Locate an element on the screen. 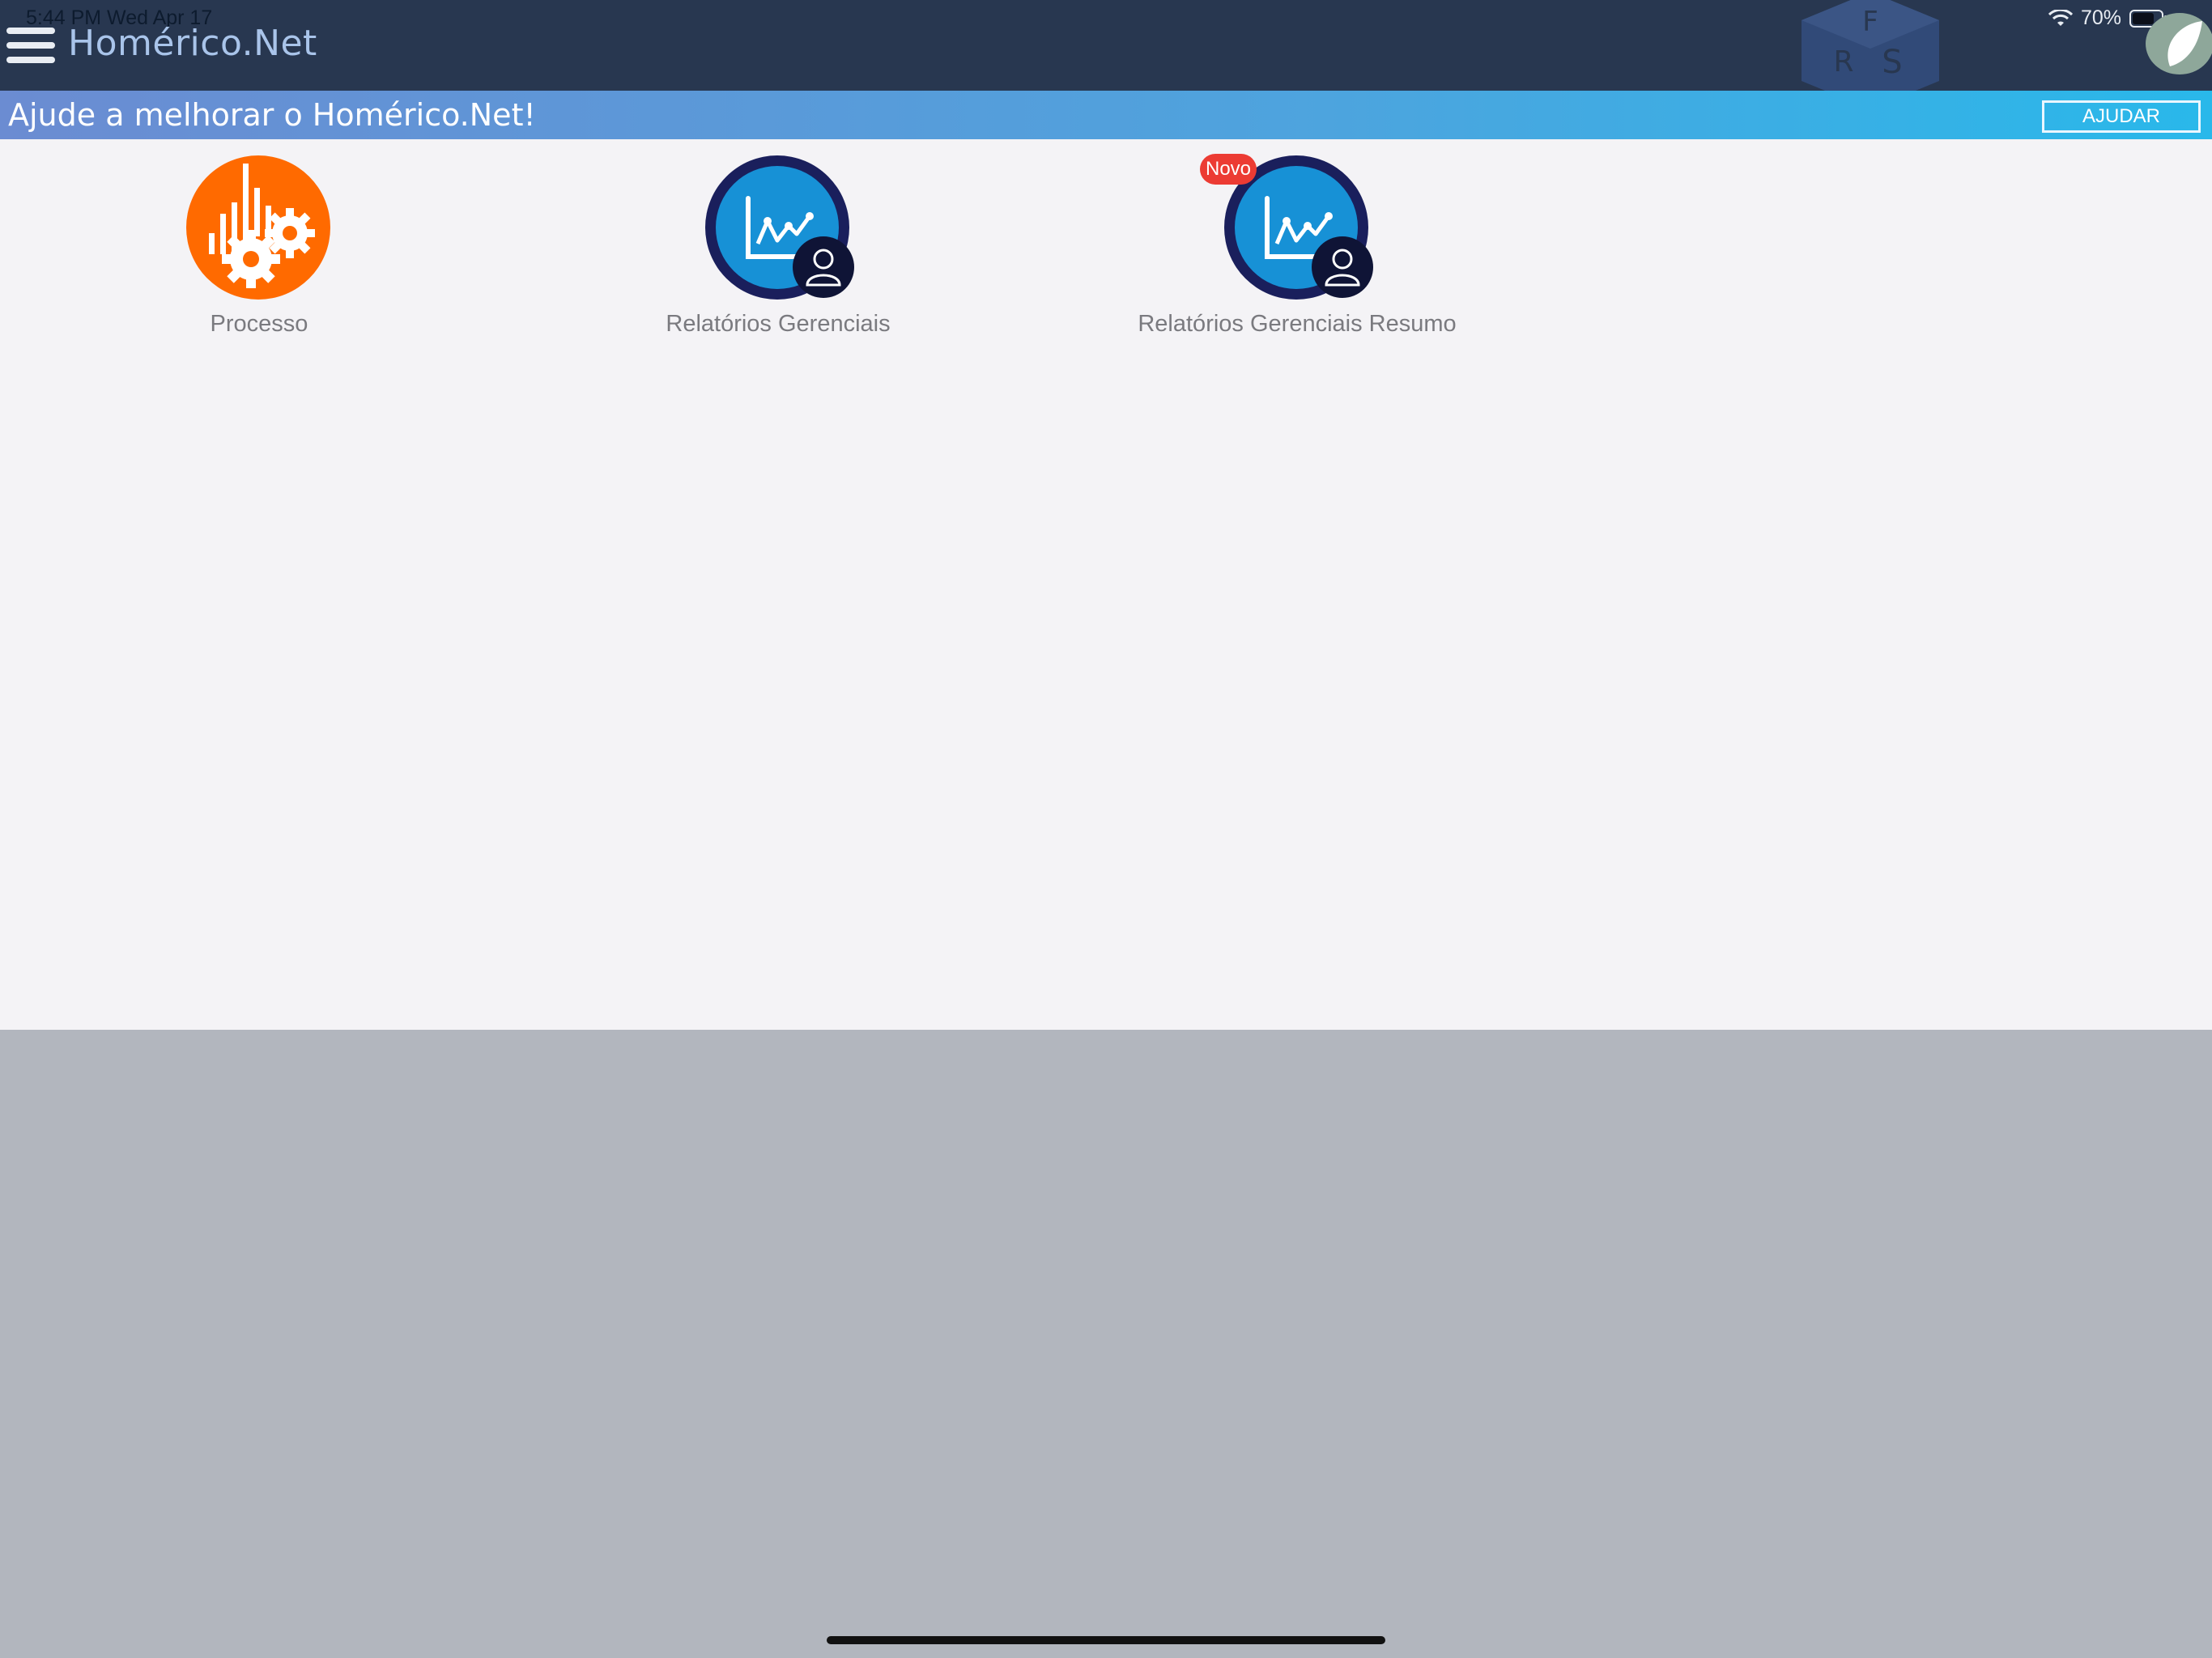  wifi-icon is located at coordinates (2061, 17).